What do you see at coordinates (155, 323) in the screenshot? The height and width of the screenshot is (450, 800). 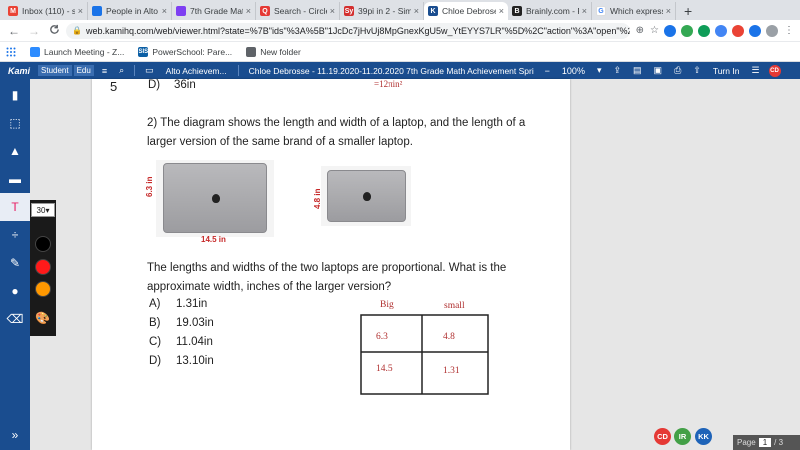 I see `choice-letter: B)` at bounding box center [155, 323].